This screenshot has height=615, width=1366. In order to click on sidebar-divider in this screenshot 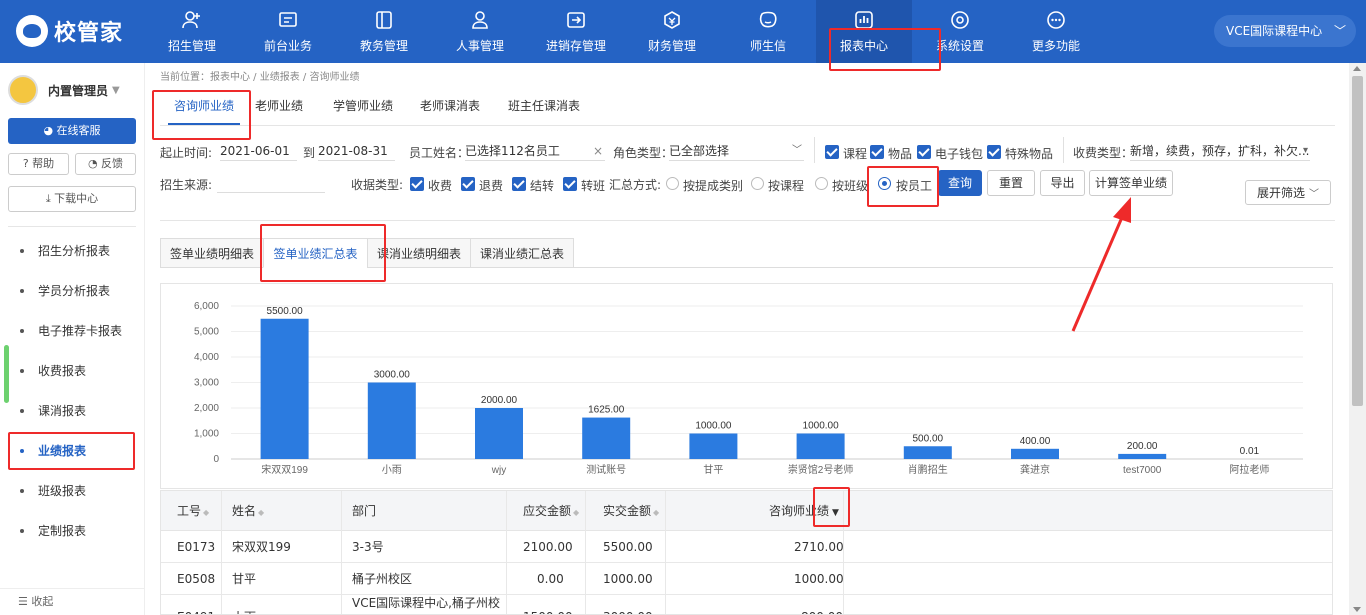, I will do `click(72, 226)`.